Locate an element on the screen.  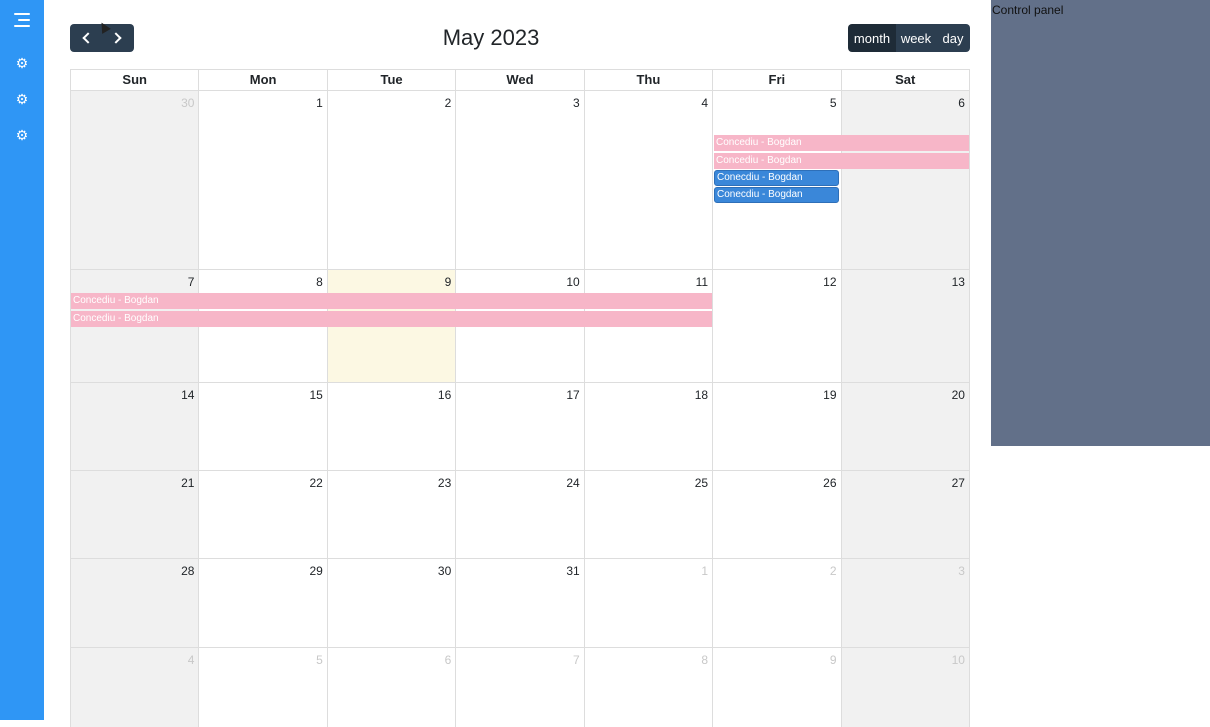
day-number: 20 is located at coordinates (958, 395).